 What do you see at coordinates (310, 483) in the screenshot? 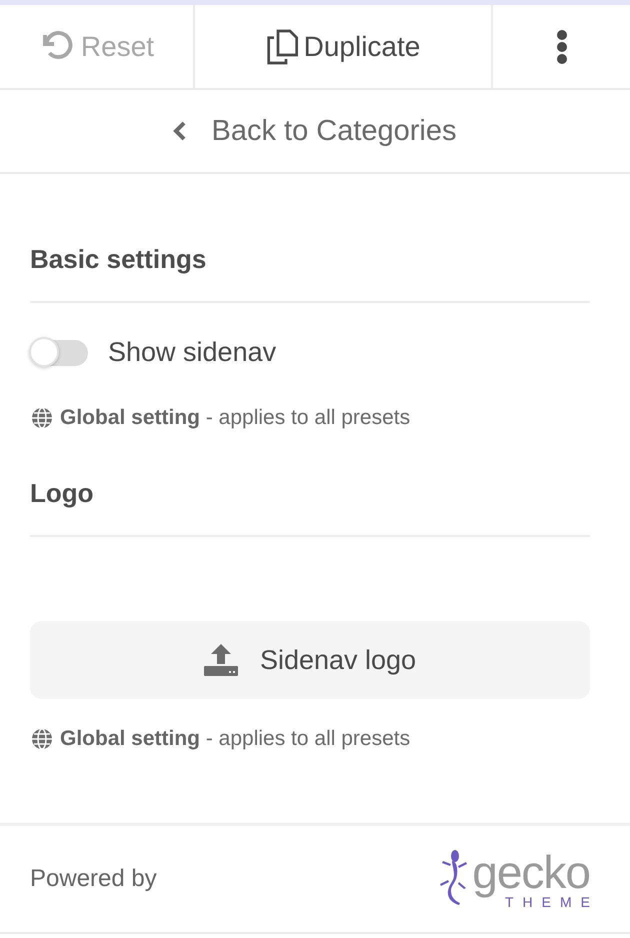
I see `section-title: Logo` at bounding box center [310, 483].